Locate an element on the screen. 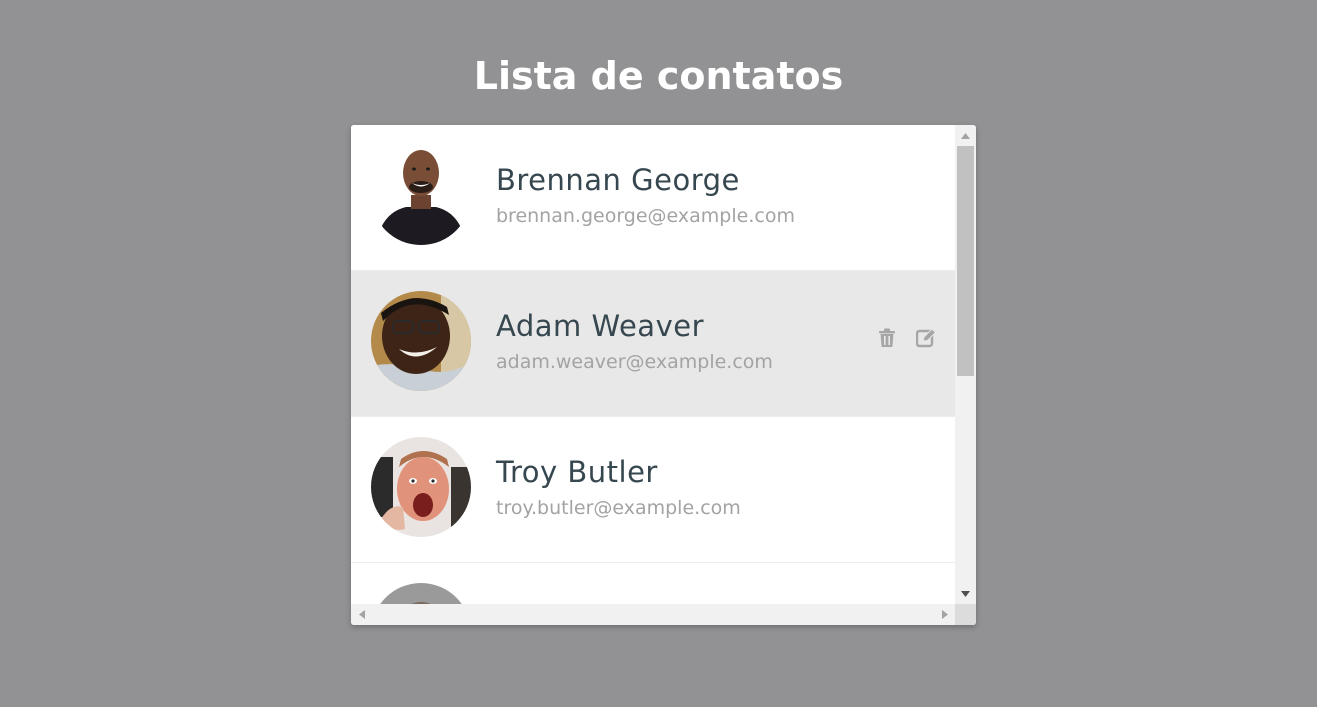 Image resolution: width=1317 pixels, height=707 pixels. edit-icon is located at coordinates (926, 340).